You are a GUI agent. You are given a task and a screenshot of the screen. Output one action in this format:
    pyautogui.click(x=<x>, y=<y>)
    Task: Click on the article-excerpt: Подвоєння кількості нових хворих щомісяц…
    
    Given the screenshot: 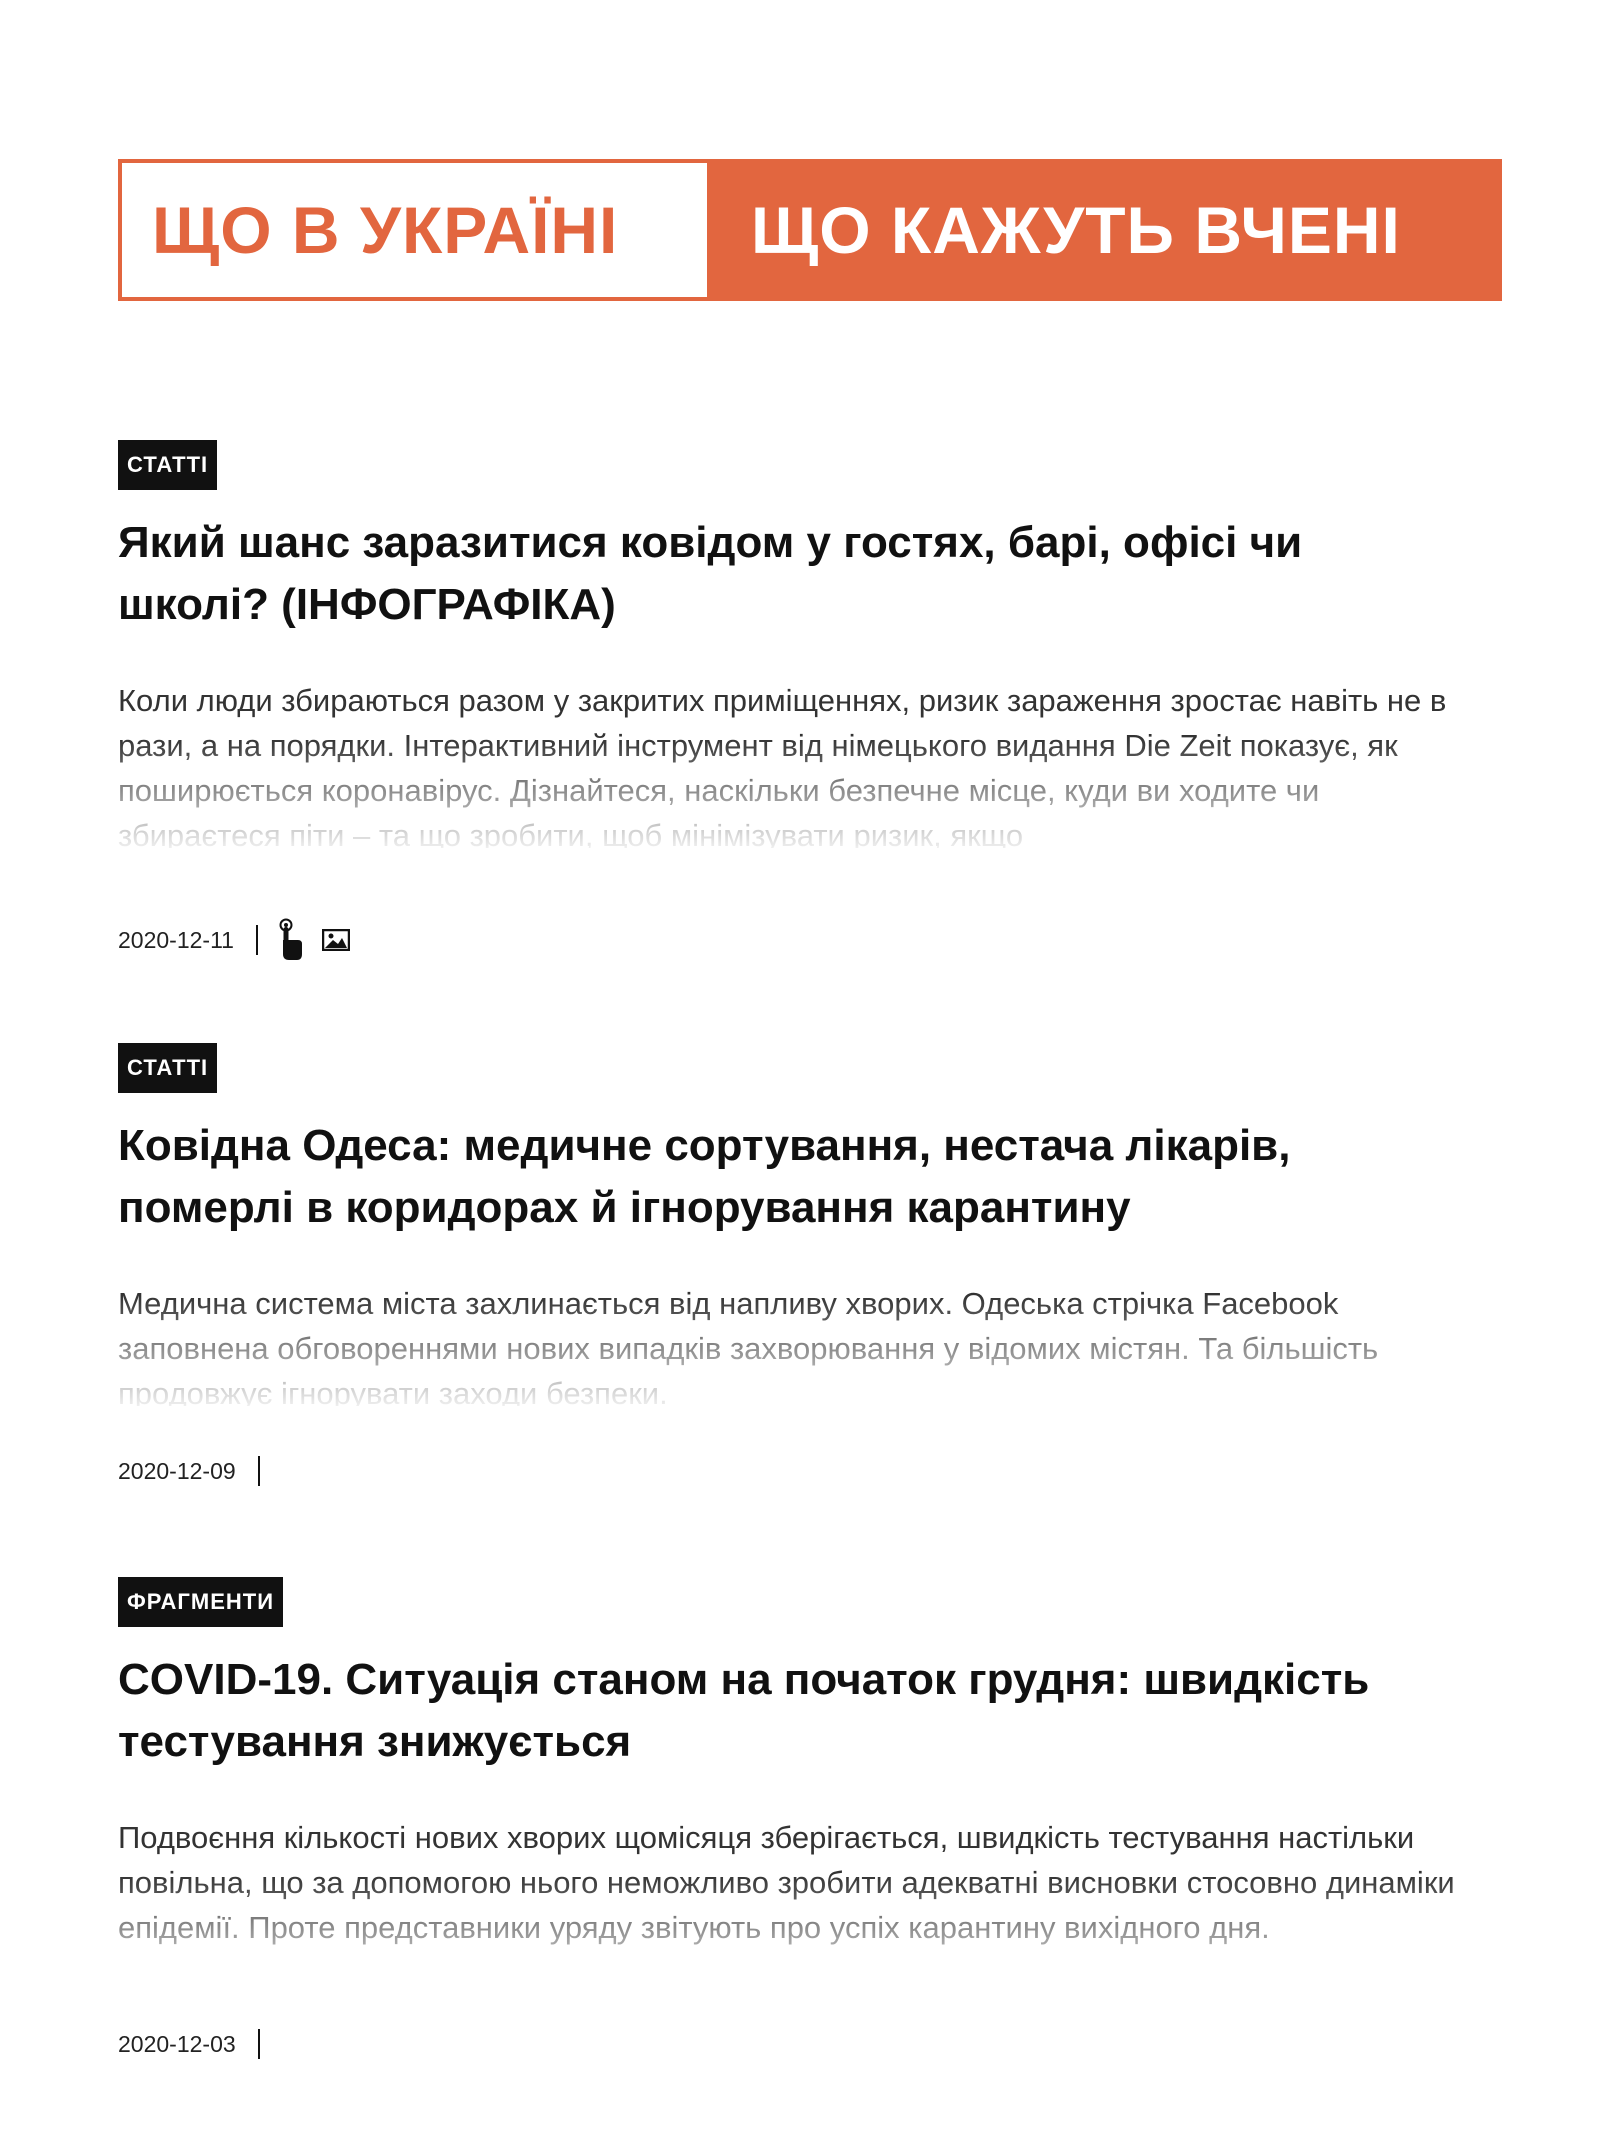 What is the action you would take?
    pyautogui.click(x=786, y=1882)
    